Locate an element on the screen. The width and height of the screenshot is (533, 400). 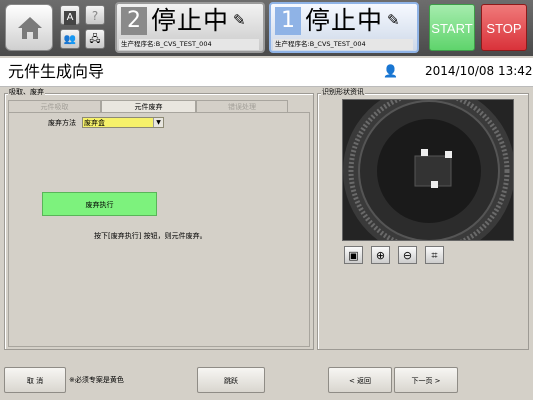
discard-method-label: 废弃方法 is located at coordinates (62, 123).